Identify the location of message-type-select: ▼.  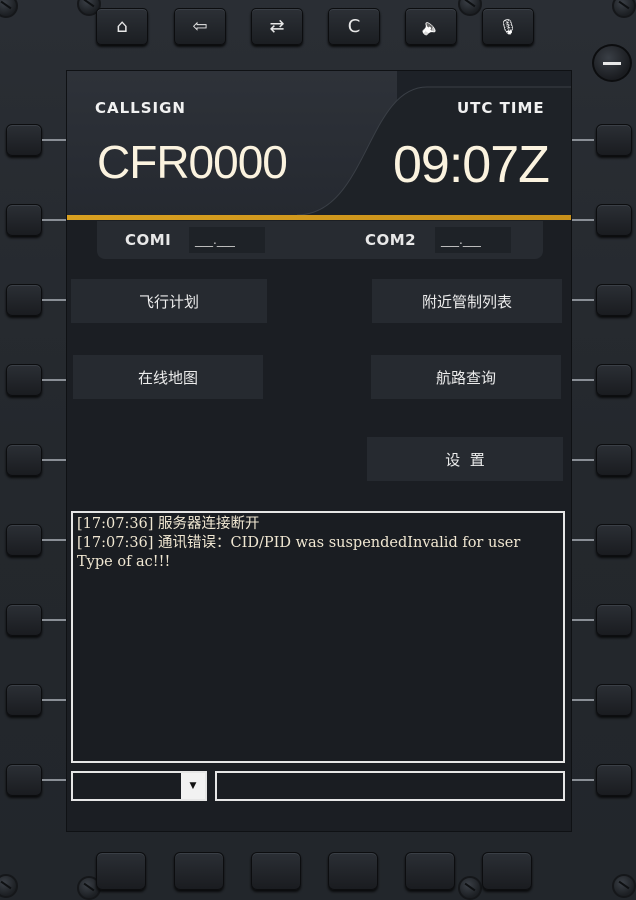
(139, 786).